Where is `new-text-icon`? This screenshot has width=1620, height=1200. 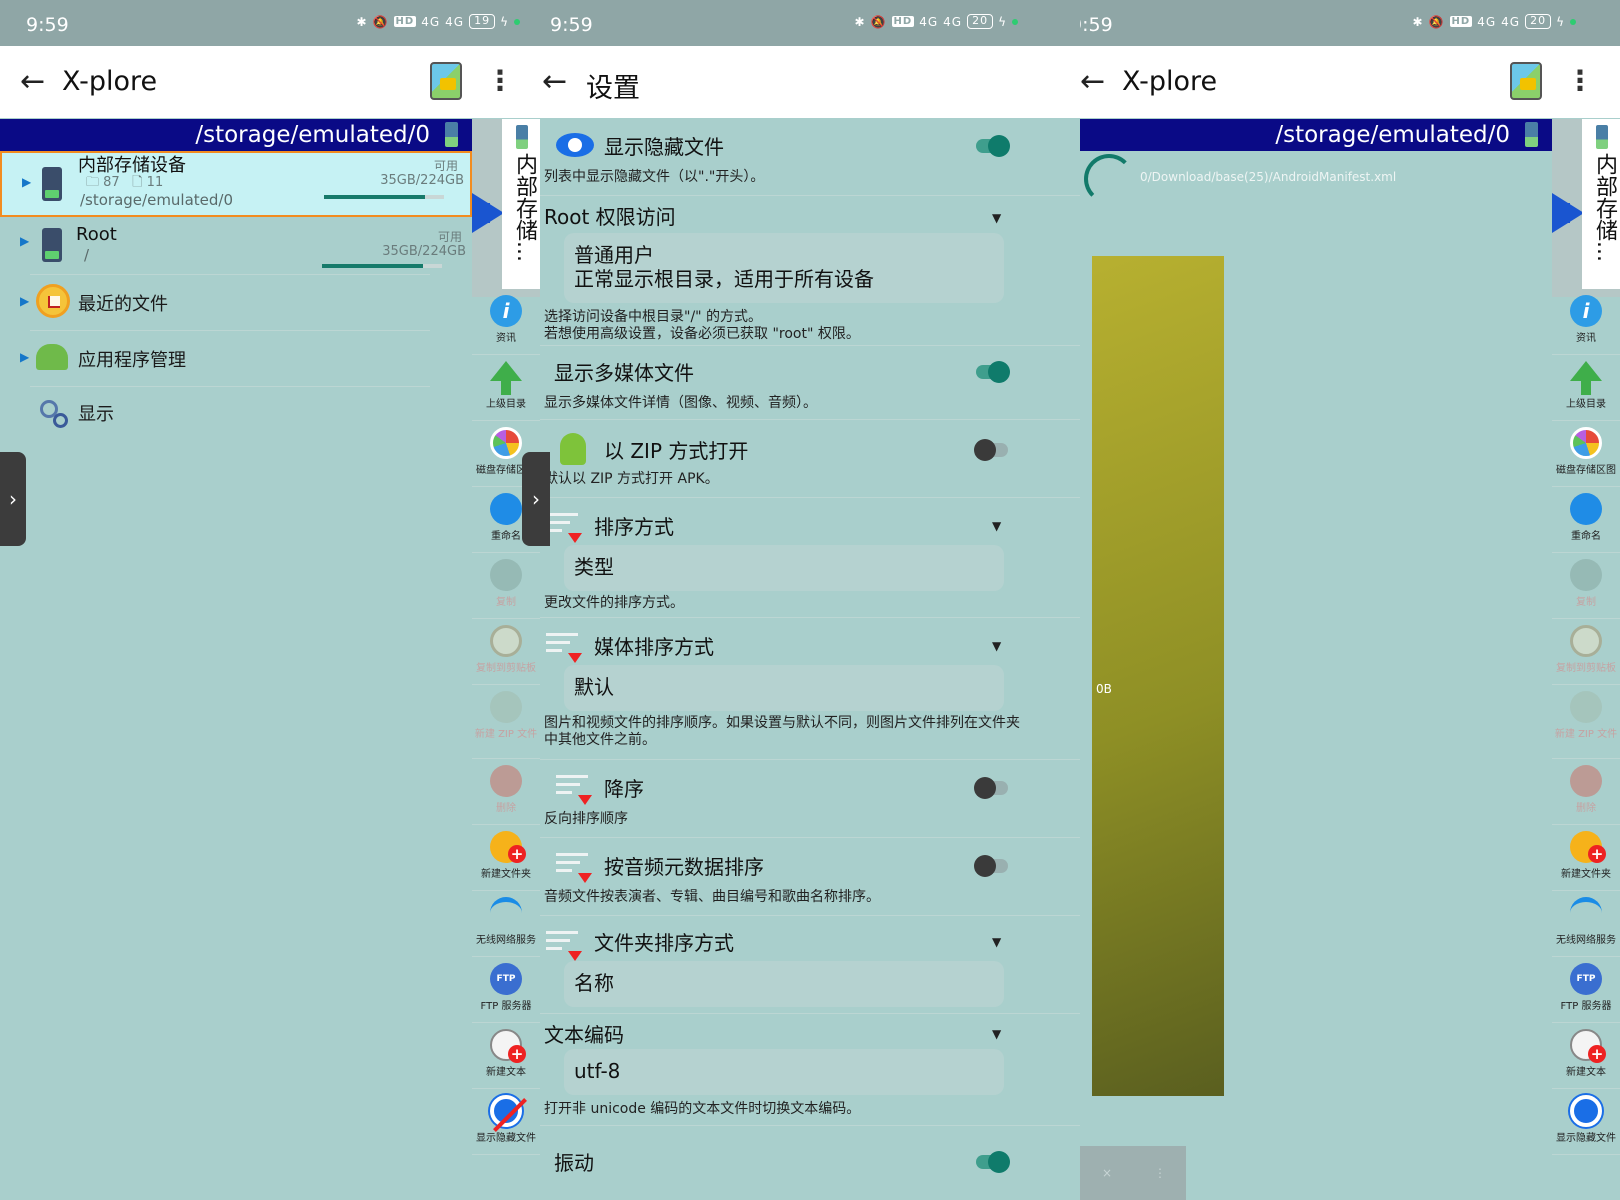 new-text-icon is located at coordinates (1588, 1046).